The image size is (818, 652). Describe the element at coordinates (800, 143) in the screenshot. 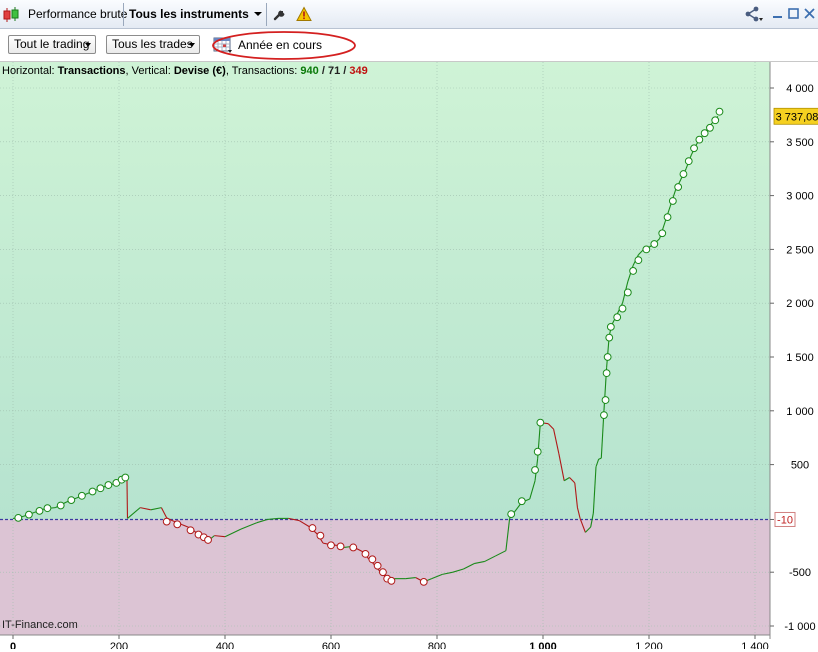

I see `y-tick-label: 3 500` at that location.